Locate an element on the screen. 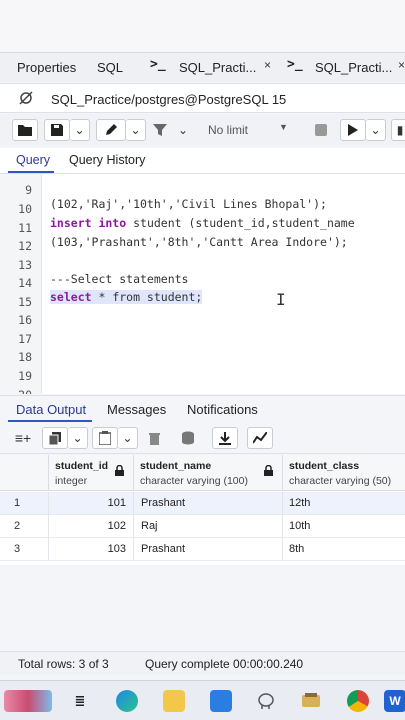  cell-student-class: 8th is located at coordinates (296, 549).